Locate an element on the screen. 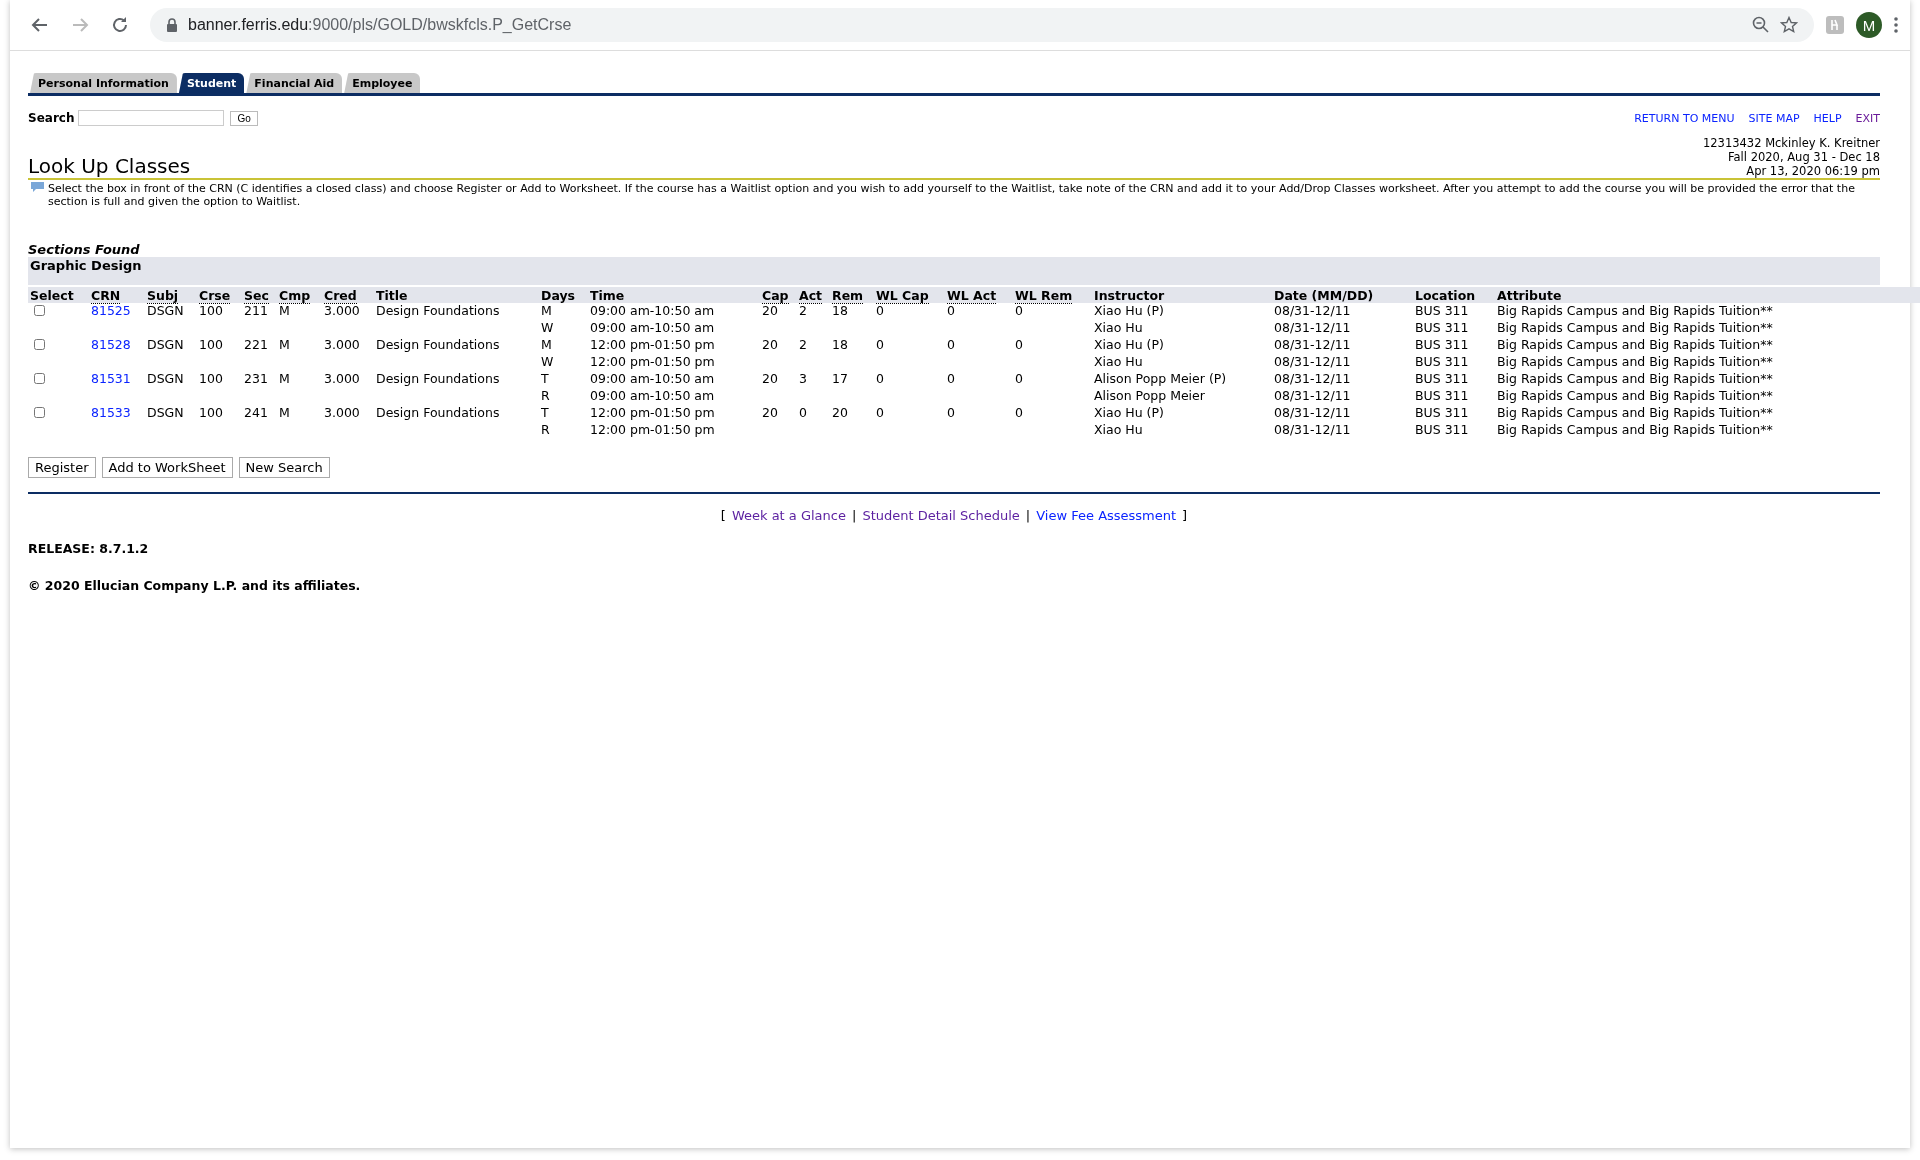 Image resolution: width=1920 pixels, height=1160 pixels. table-cell: 17 is located at coordinates (840, 378).